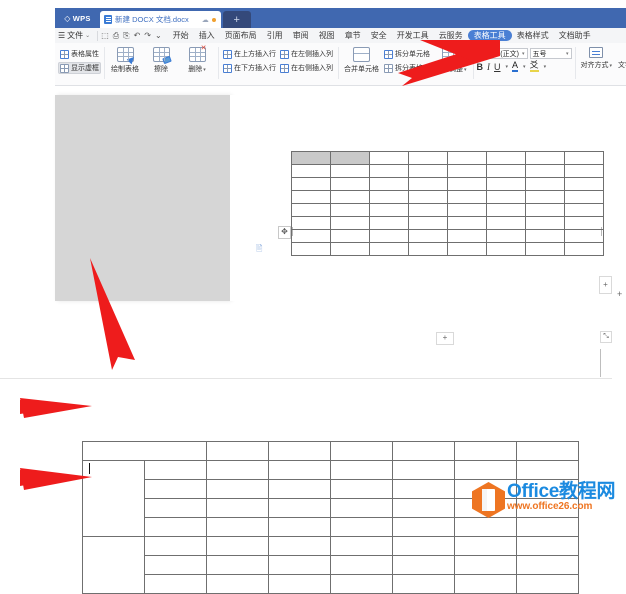 This screenshot has width=626, height=594. Describe the element at coordinates (249, 68) in the screenshot. I see `insert-row-below-button: 在下方插入行` at that location.